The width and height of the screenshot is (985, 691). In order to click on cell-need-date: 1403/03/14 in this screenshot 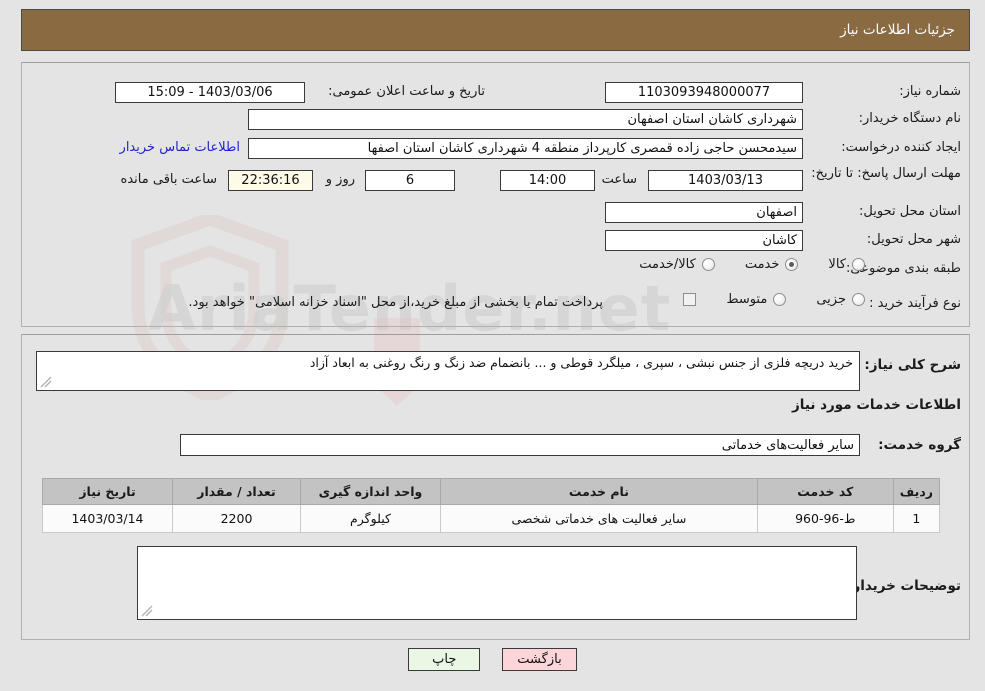, I will do `click(107, 518)`.